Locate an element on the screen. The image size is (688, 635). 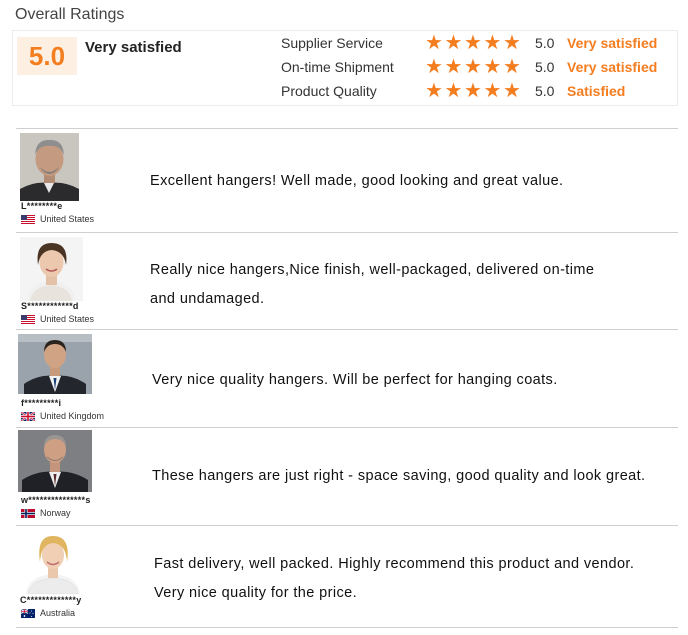
overall-score-badge: 5.0 is located at coordinates (47, 56).